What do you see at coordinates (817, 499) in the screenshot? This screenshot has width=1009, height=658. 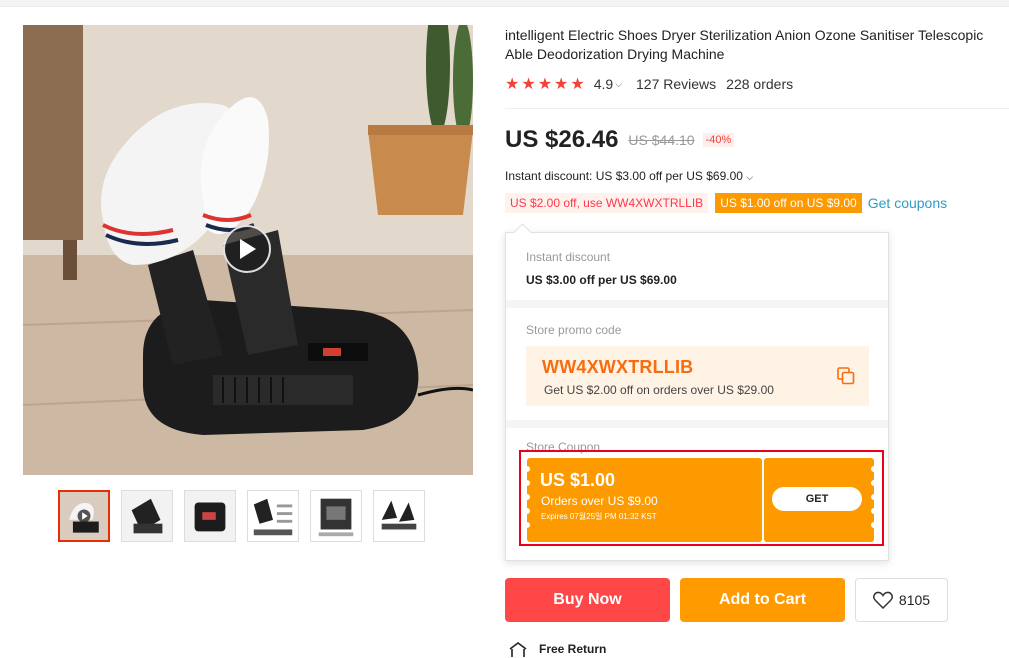 I see `get-coupon-button: GET` at bounding box center [817, 499].